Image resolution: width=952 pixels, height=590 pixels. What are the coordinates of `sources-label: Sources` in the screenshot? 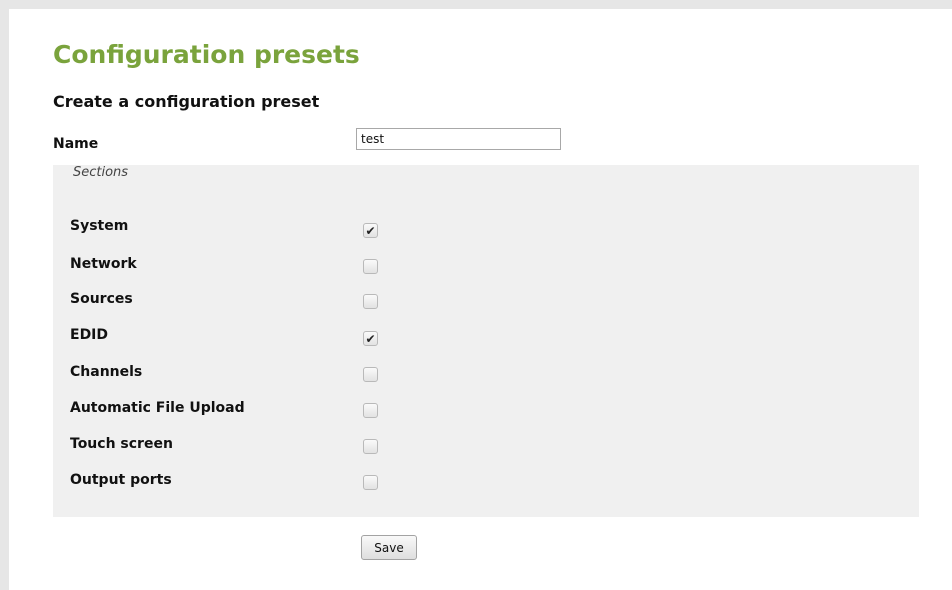 It's located at (101, 299).